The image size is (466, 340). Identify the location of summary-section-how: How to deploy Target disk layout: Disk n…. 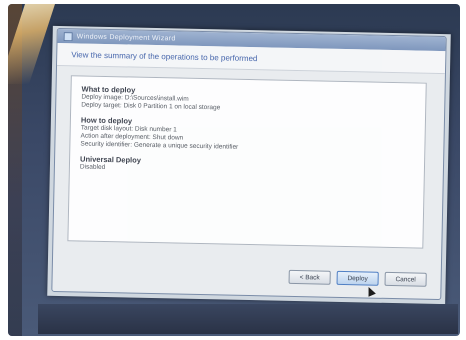
(247, 135).